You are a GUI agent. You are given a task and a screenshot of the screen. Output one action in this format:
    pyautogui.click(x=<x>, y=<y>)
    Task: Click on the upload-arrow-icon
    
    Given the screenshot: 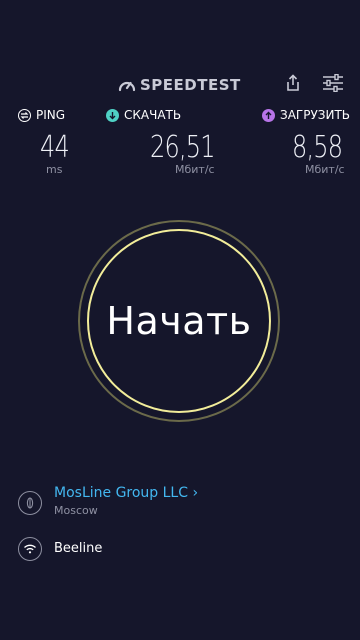 What is the action you would take?
    pyautogui.click(x=268, y=115)
    